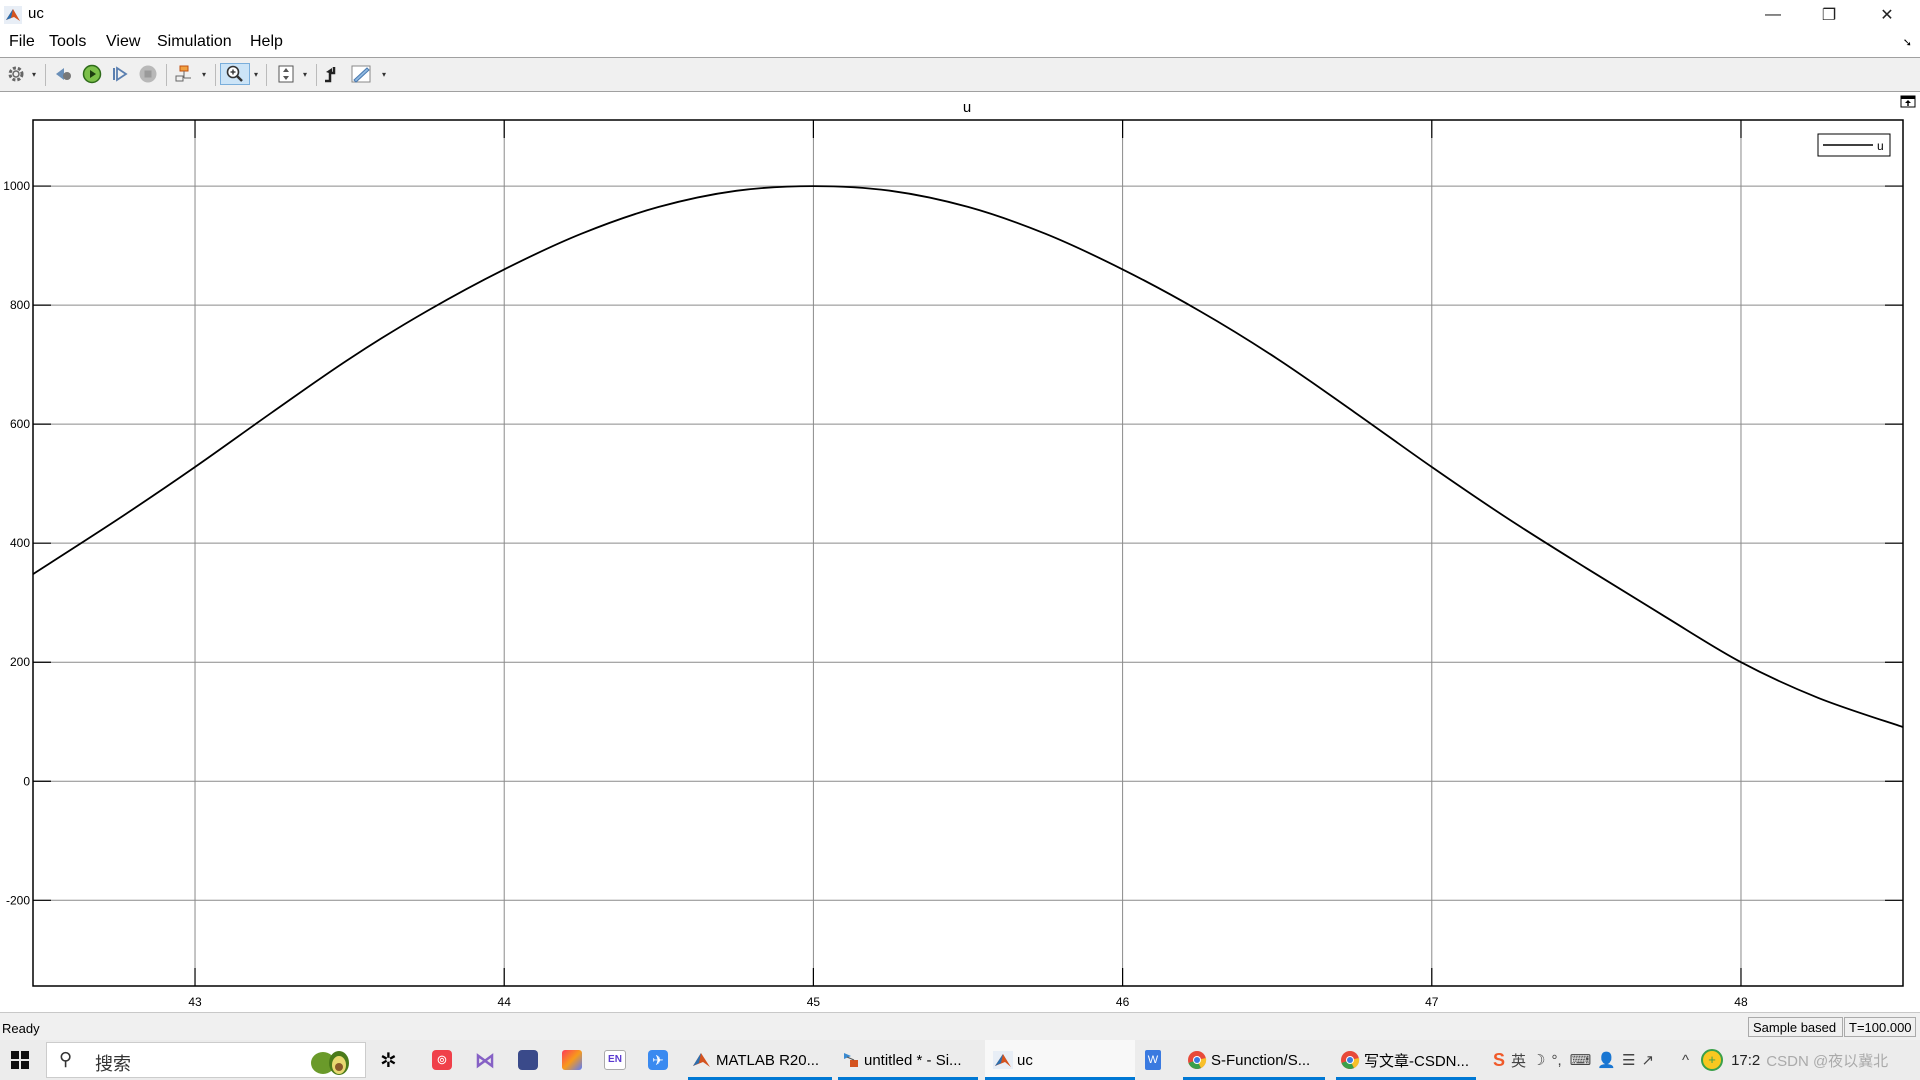 The width and height of the screenshot is (1920, 1080). I want to click on y-tick-label: 200, so click(20, 662).